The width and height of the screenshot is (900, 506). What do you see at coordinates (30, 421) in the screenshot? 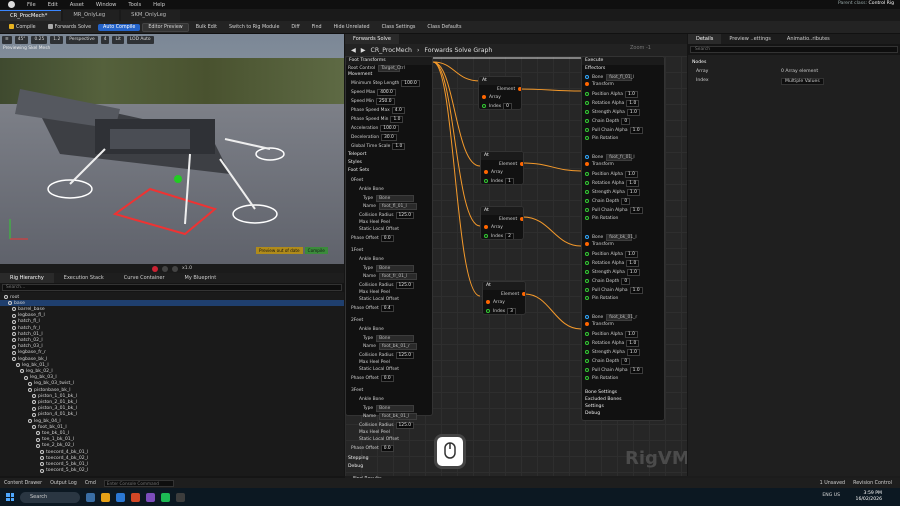
I see `hierarchy-row: leg_bk_04_l` at bounding box center [30, 421].